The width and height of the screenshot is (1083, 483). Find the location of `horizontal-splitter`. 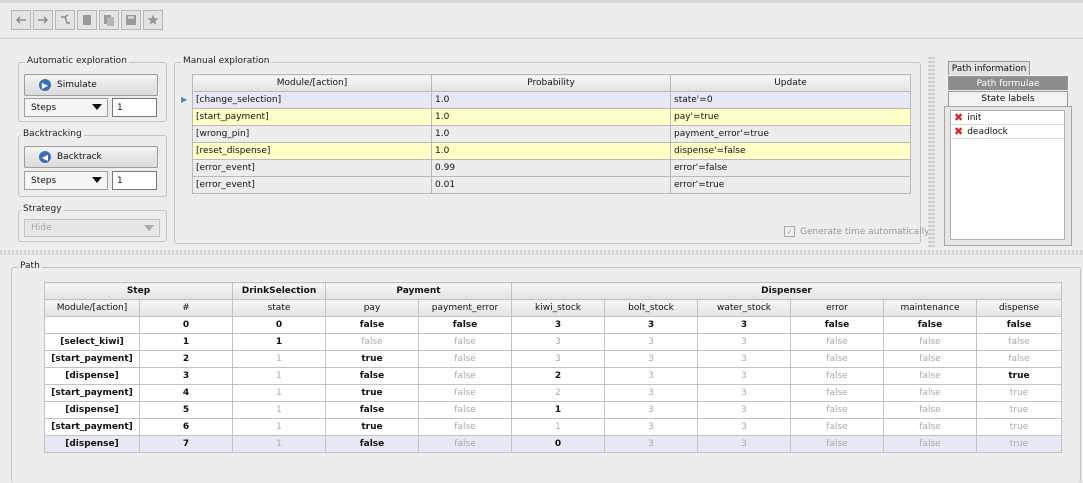

horizontal-splitter is located at coordinates (541, 252).